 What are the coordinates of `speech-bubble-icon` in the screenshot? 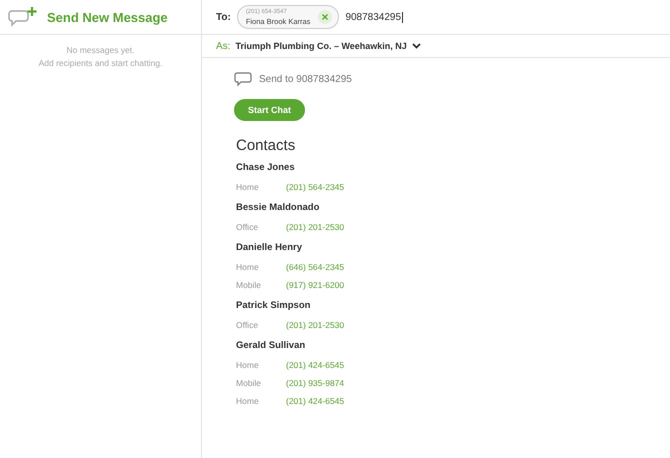 It's located at (243, 79).